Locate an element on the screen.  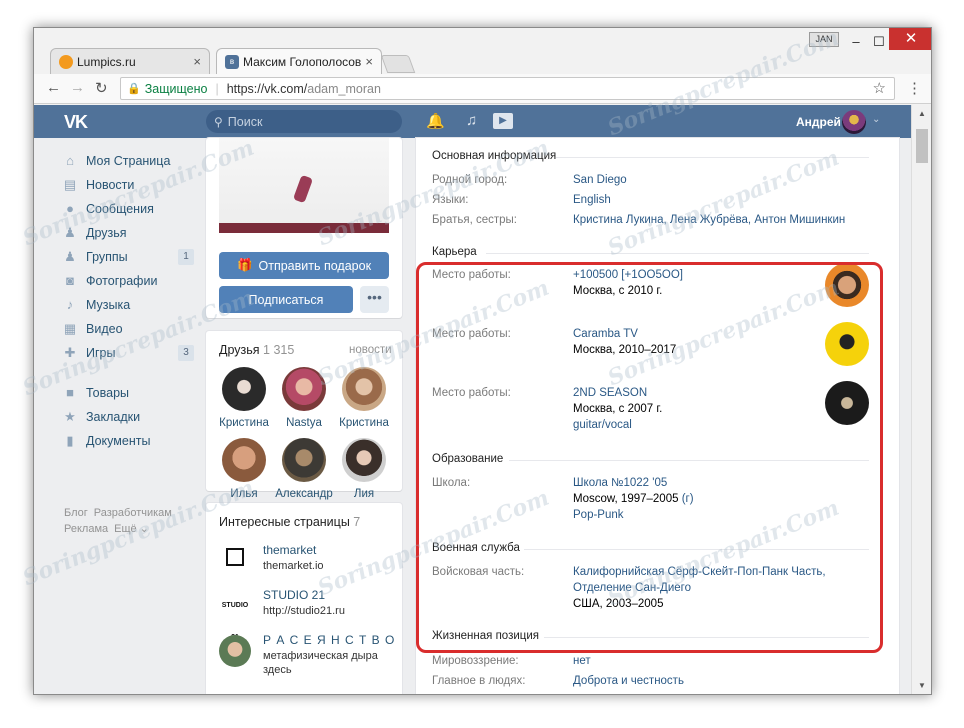
page-subtitle: метафизическая дыра здесь is located at coordinates (320, 663).